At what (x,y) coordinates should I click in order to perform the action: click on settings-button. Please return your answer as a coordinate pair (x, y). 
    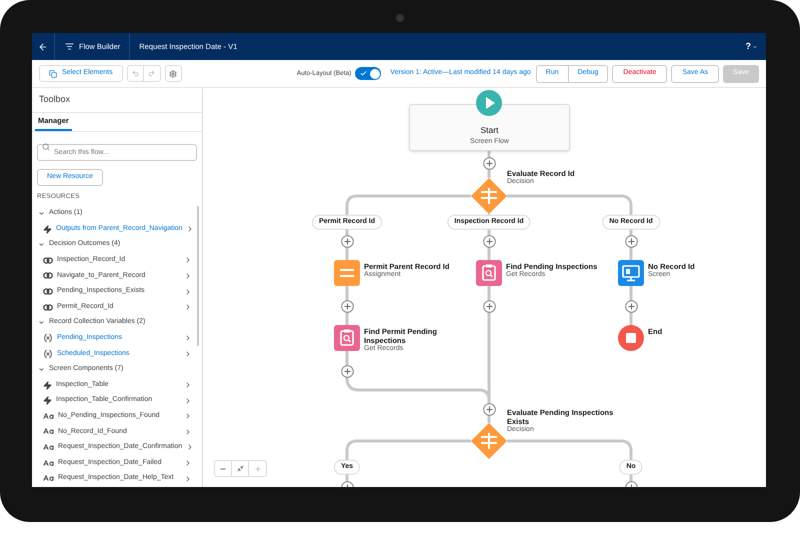
    Looking at the image, I should click on (173, 73).